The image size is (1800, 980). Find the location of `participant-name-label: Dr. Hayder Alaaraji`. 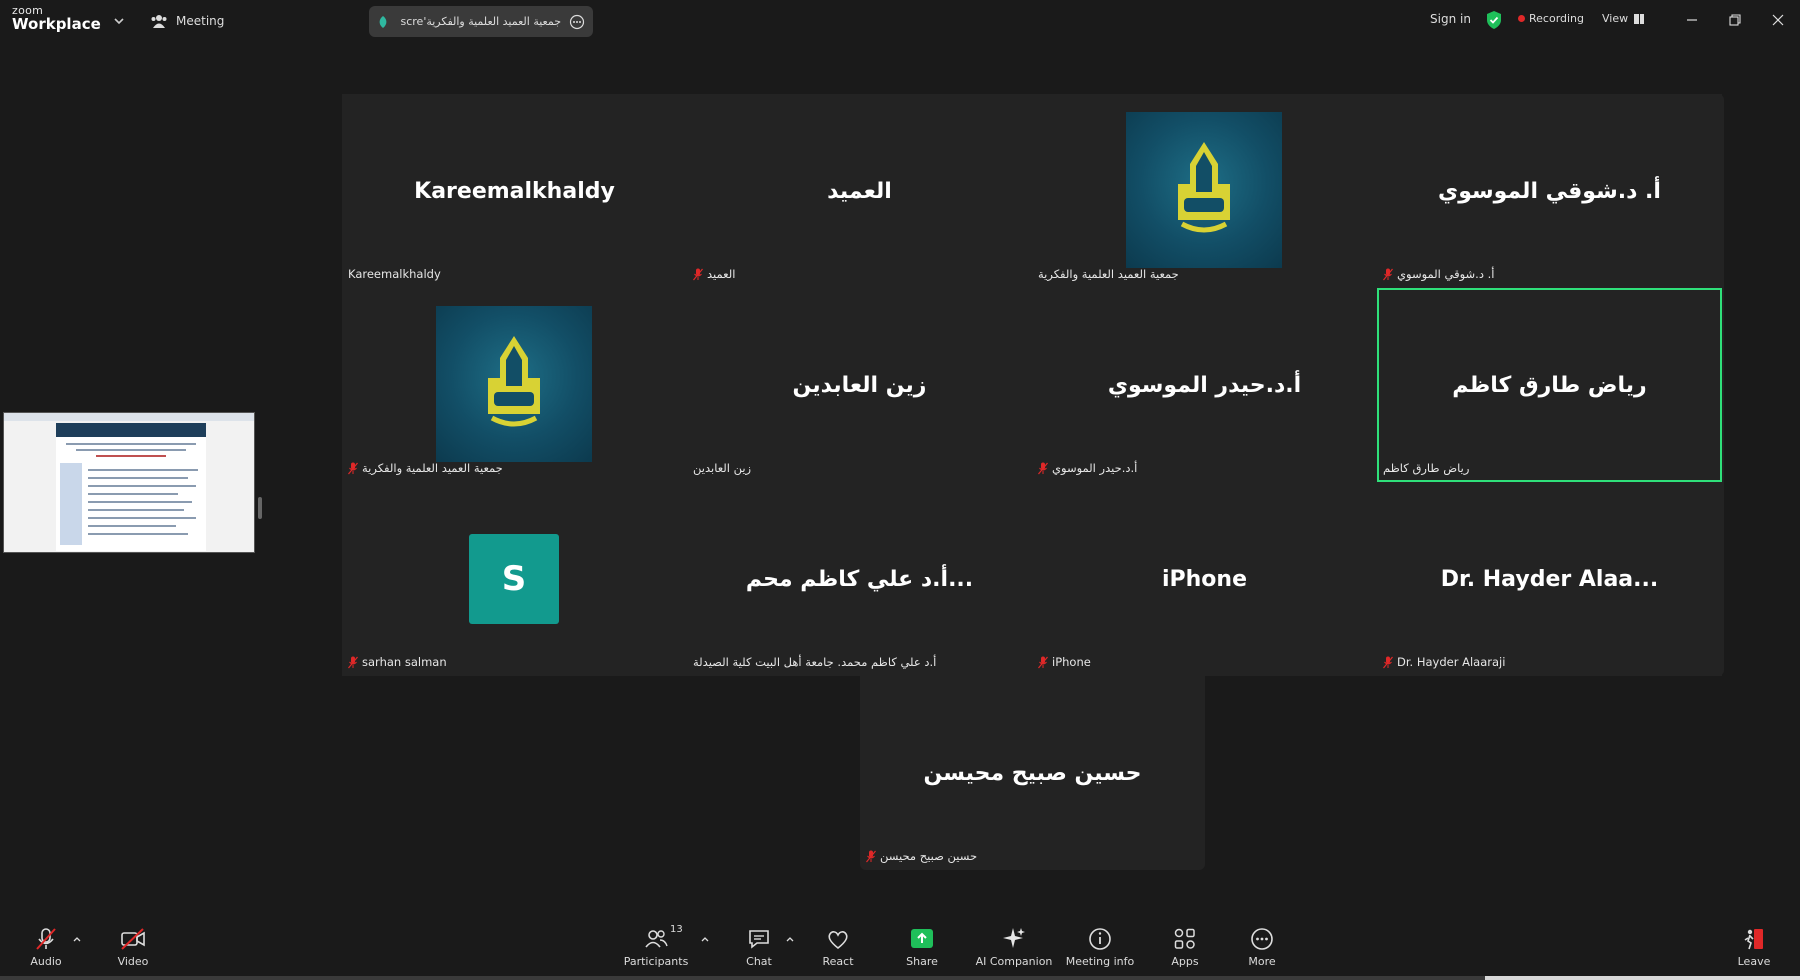

participant-name-label: Dr. Hayder Alaaraji is located at coordinates (1444, 662).